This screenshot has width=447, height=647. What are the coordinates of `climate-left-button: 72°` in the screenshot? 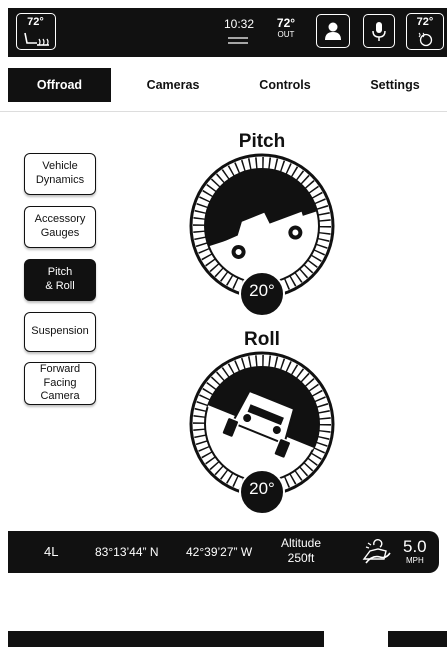 It's located at (36, 31).